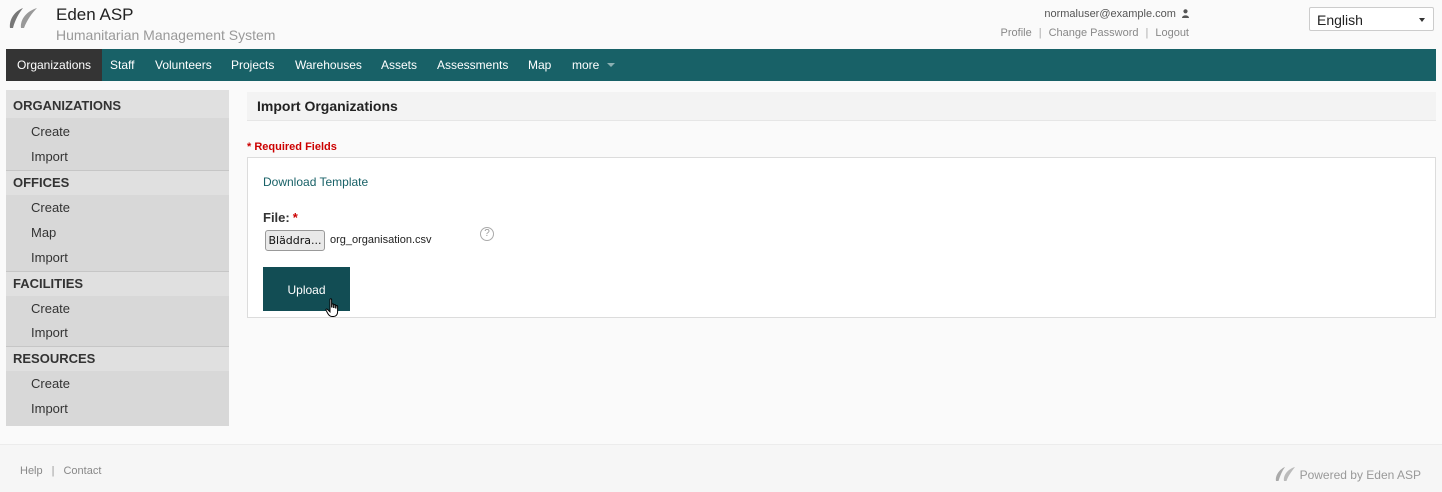  I want to click on nav-item-organizations: Organizations, so click(54, 65).